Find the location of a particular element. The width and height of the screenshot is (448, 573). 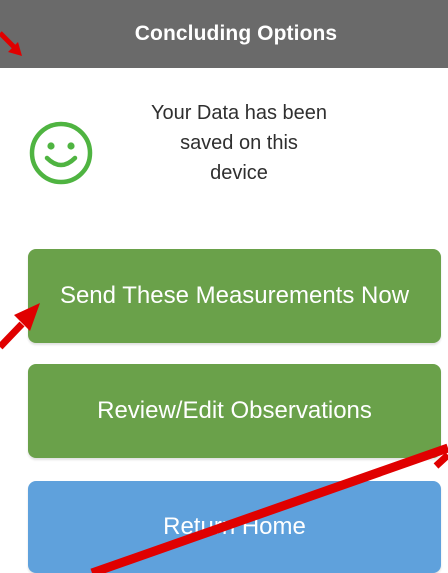

app-header: Concluding Options is located at coordinates (224, 34).